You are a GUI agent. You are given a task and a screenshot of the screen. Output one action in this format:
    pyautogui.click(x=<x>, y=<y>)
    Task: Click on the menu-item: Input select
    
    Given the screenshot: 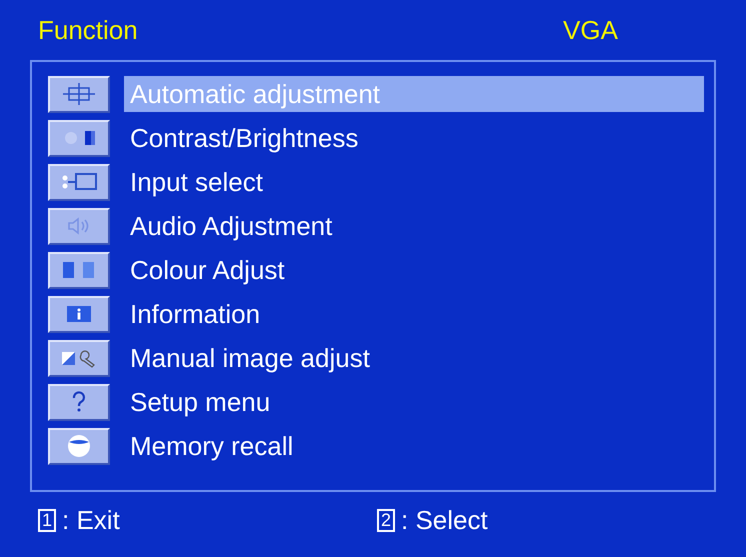 What is the action you would take?
    pyautogui.click(x=414, y=182)
    